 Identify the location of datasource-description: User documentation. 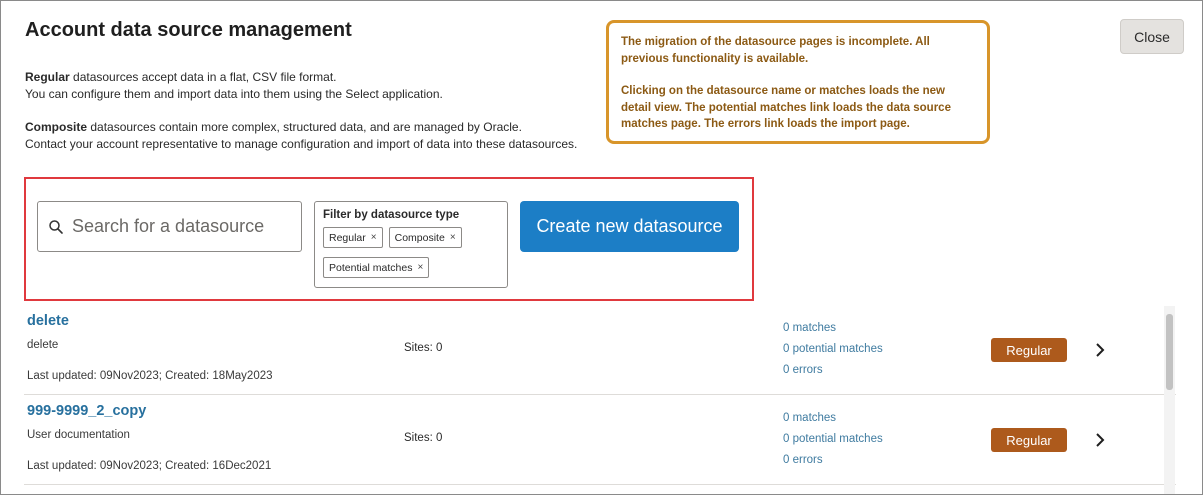
(78, 435).